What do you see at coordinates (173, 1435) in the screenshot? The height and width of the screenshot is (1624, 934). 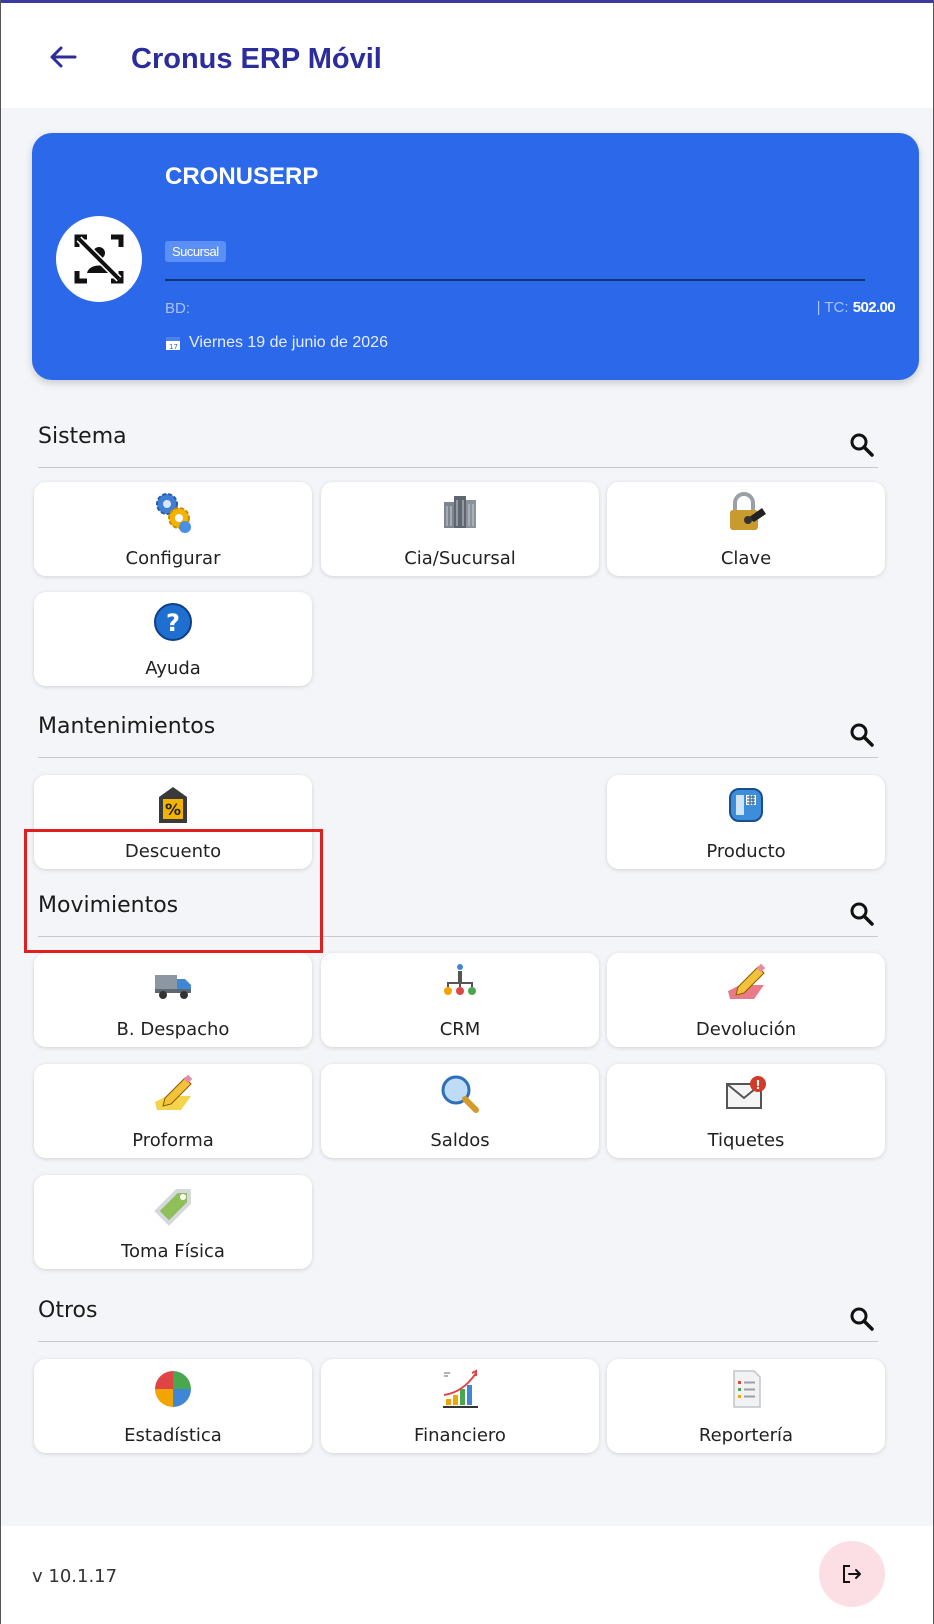 I see `tile-label: Estadística` at bounding box center [173, 1435].